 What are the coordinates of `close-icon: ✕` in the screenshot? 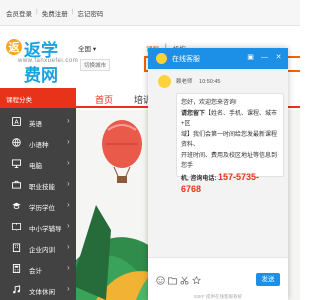 It's located at (278, 57).